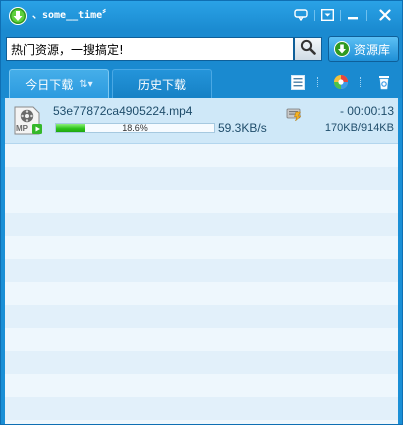 This screenshot has width=403, height=425. I want to click on tab-today-downloads: 今日下载 ⇅▾, so click(59, 83).